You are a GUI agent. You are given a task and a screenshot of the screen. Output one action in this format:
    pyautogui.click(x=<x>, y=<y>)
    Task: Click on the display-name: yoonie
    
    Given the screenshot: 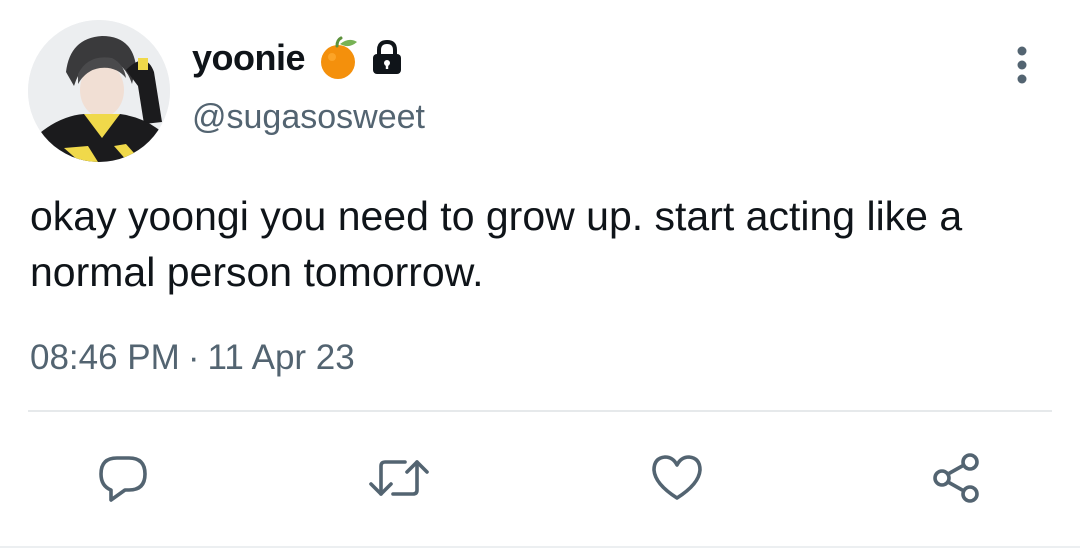 What is the action you would take?
    pyautogui.click(x=249, y=58)
    